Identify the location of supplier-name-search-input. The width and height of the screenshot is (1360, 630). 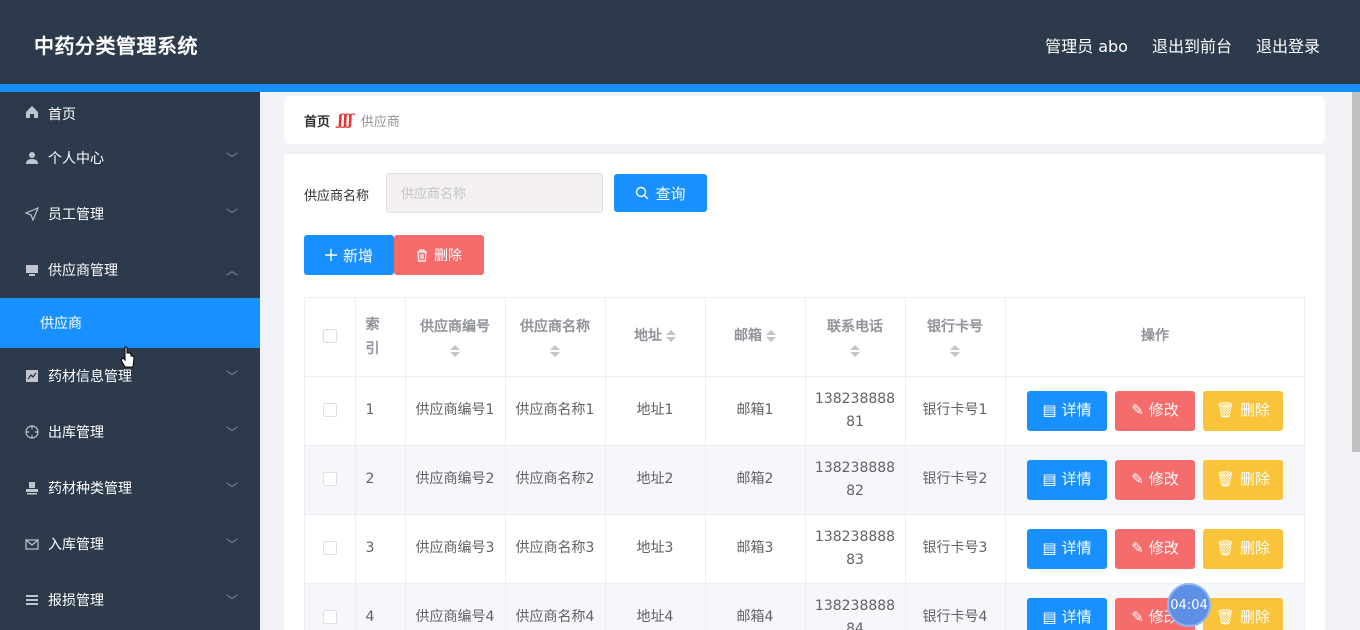
(494, 193).